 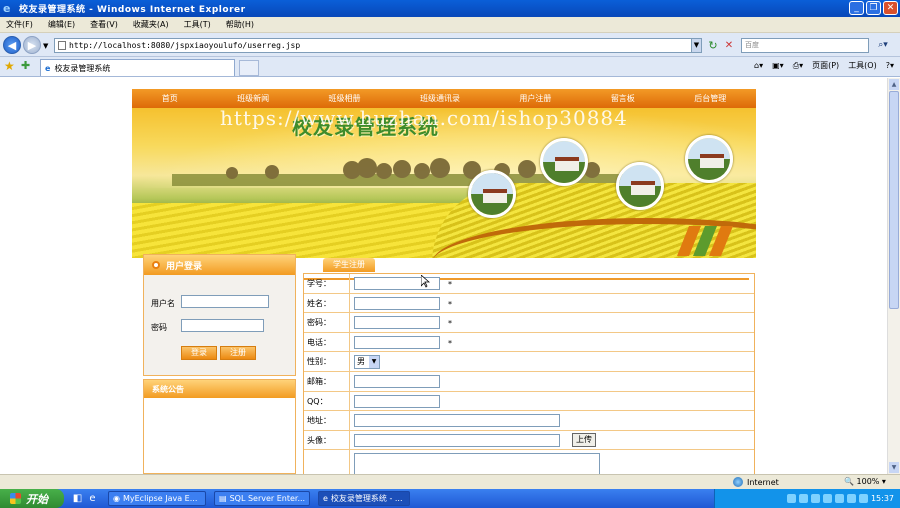 I want to click on window-title: 校友录管理系统 - Windows Internet Explorer, so click(x=132, y=10).